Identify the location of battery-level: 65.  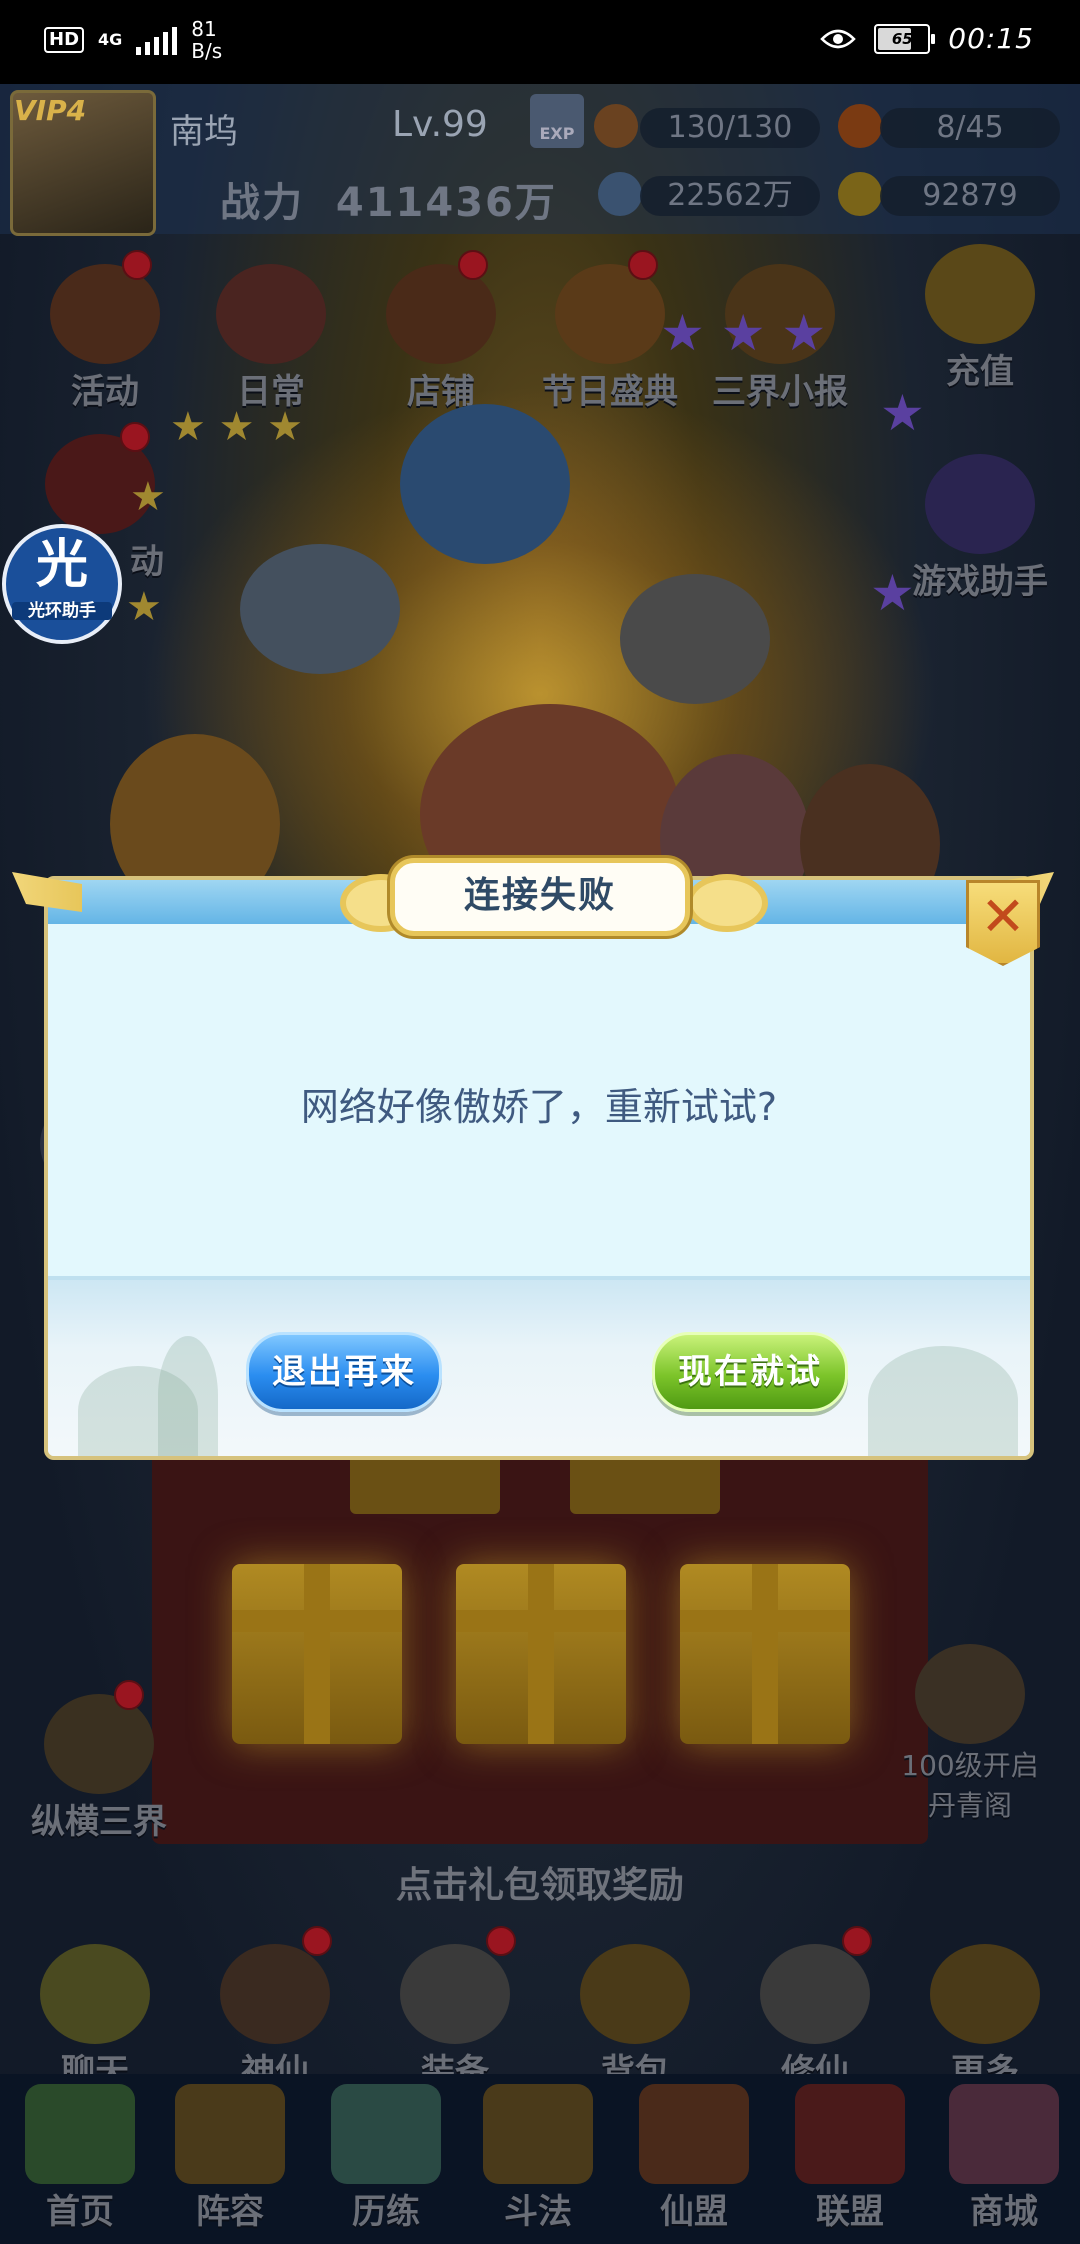
(902, 38).